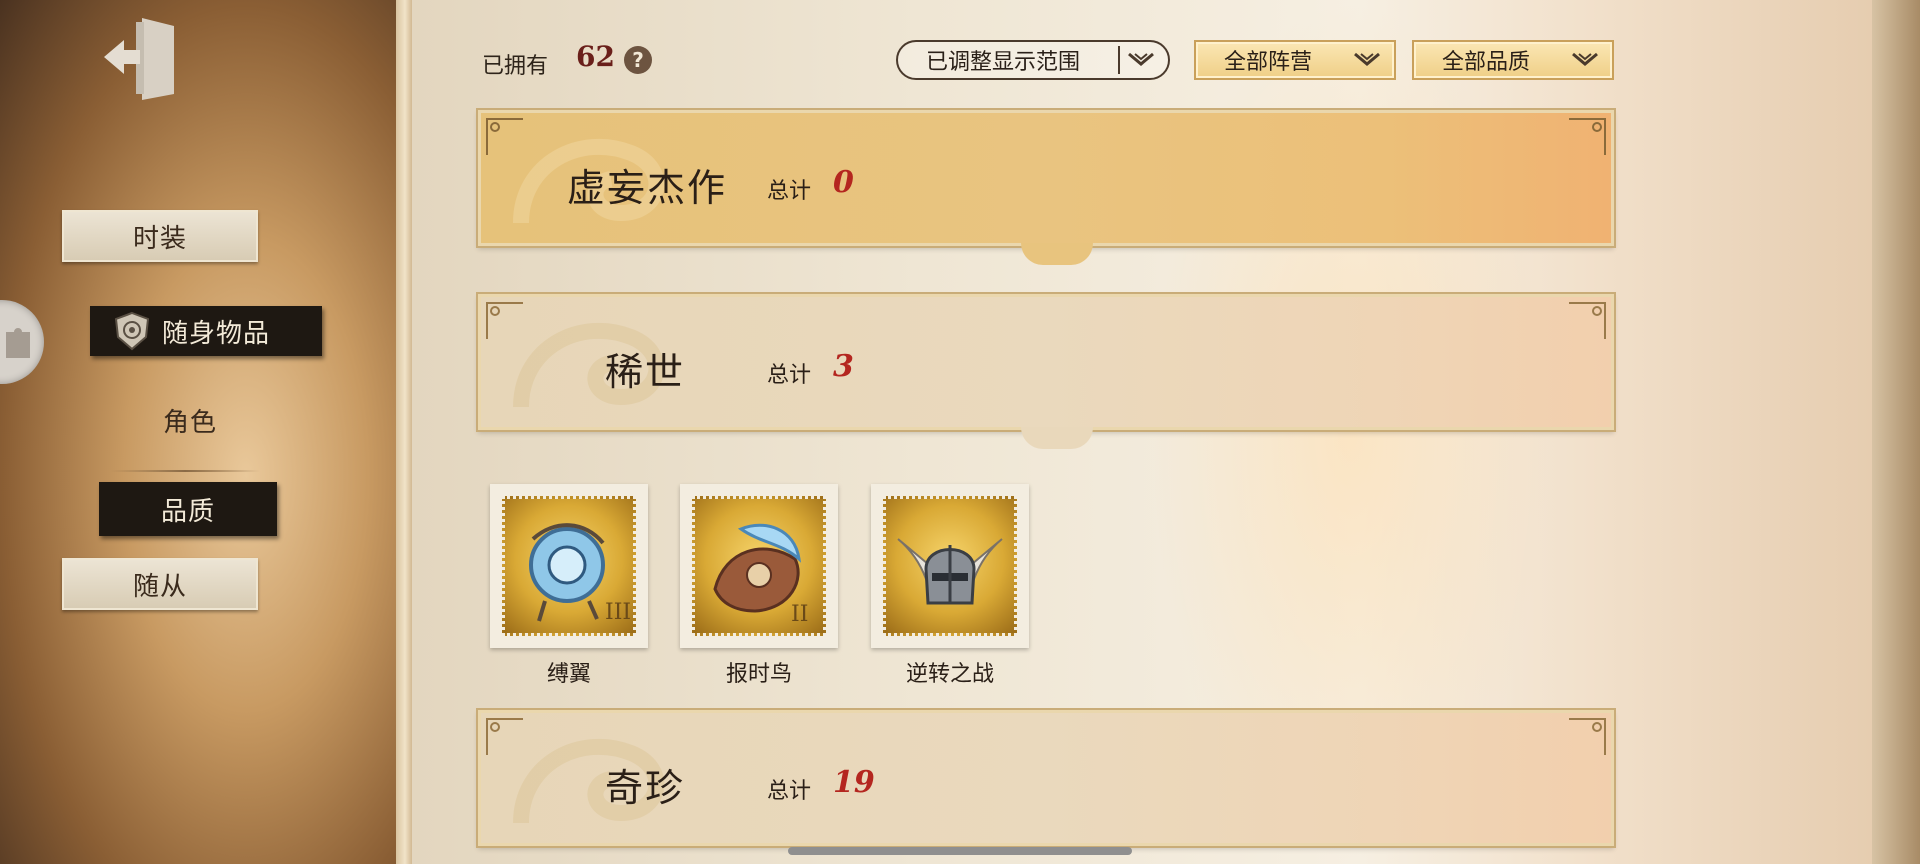 The image size is (1920, 864). Describe the element at coordinates (1268, 62) in the screenshot. I see `faction-label: 全部阵营` at that location.